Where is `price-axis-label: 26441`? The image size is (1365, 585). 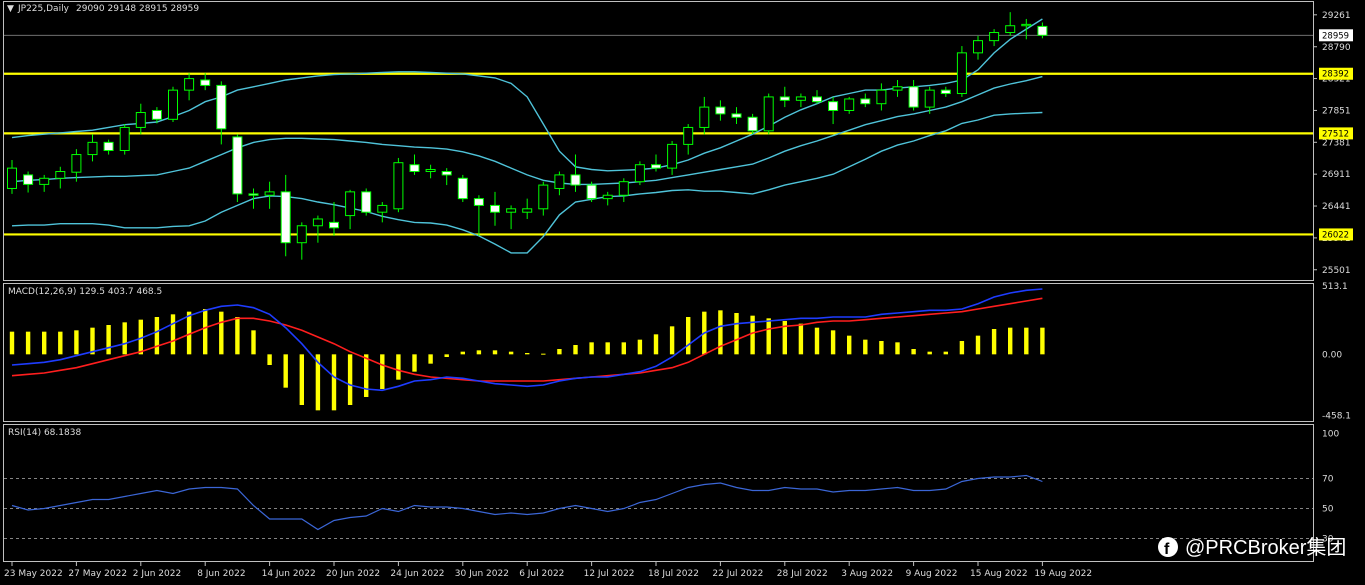 price-axis-label: 26441 is located at coordinates (1336, 207).